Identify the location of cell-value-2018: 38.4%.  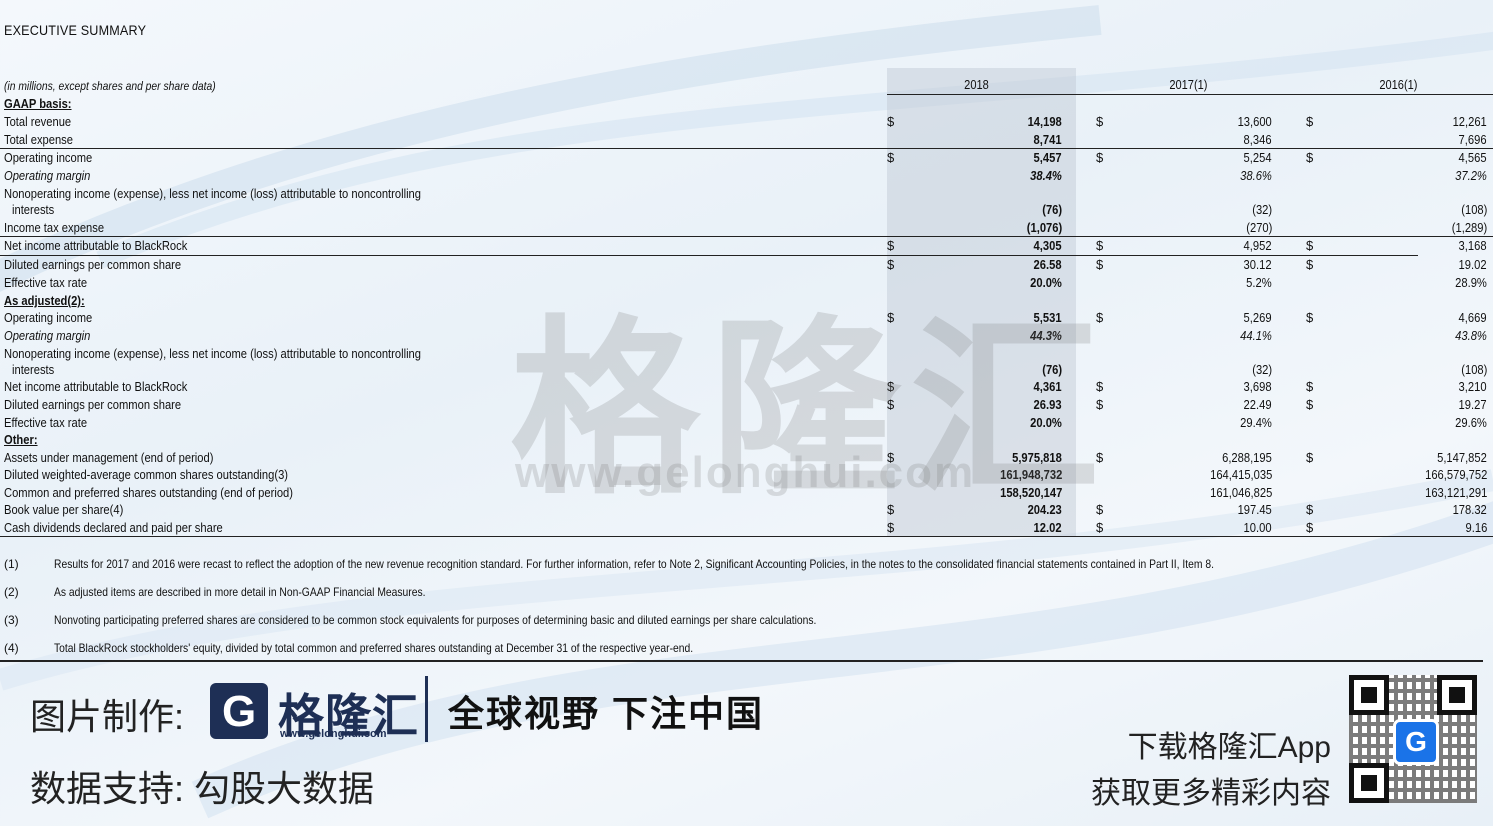
(1046, 175).